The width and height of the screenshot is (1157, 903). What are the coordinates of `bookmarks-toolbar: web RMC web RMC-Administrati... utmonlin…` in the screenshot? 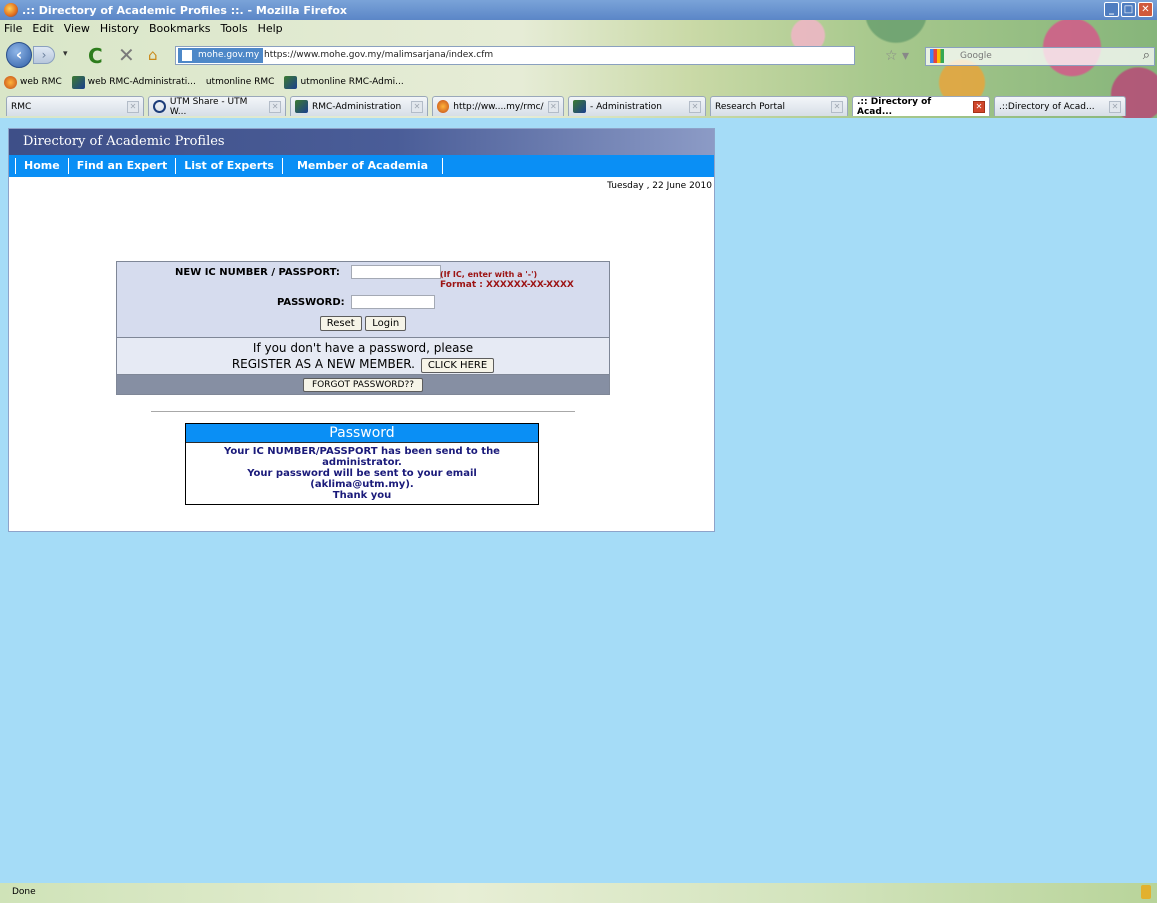 It's located at (202, 82).